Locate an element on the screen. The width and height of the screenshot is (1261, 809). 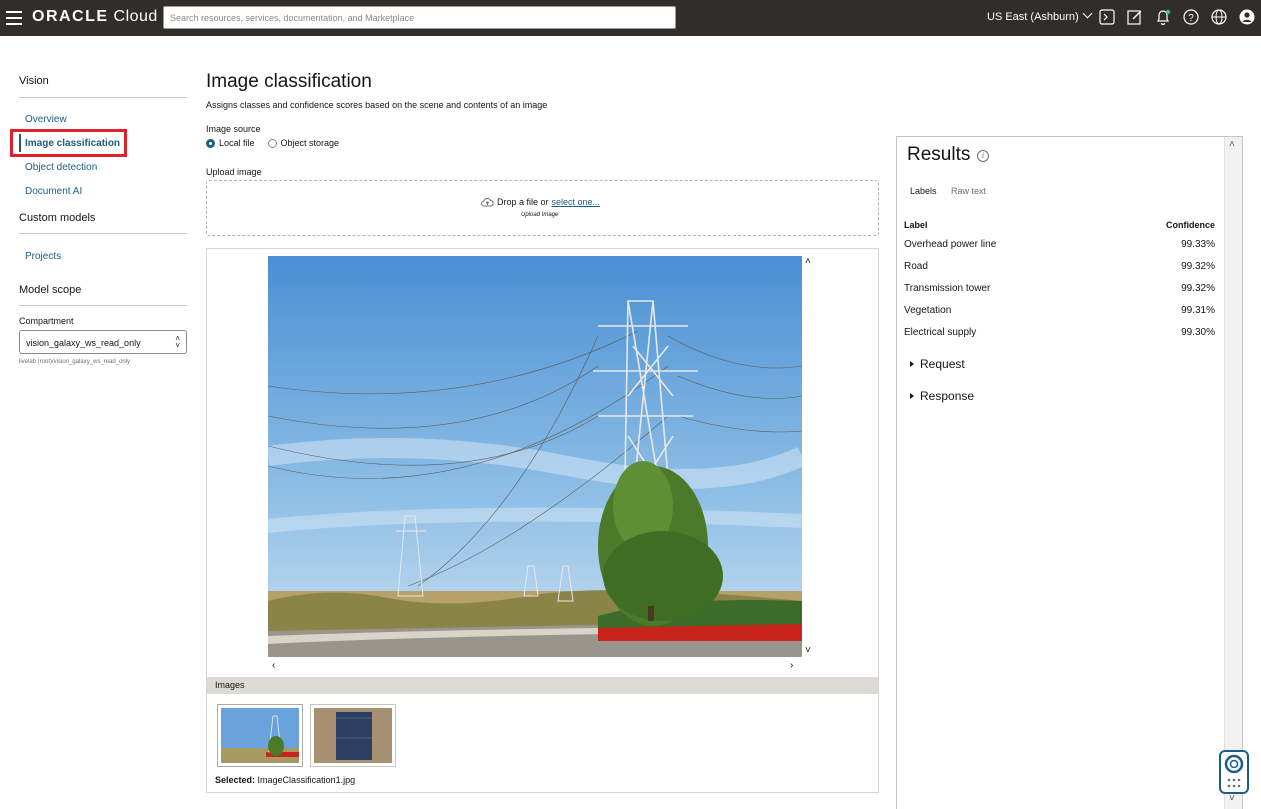
result-confidence: 99.33% is located at coordinates (1198, 244).